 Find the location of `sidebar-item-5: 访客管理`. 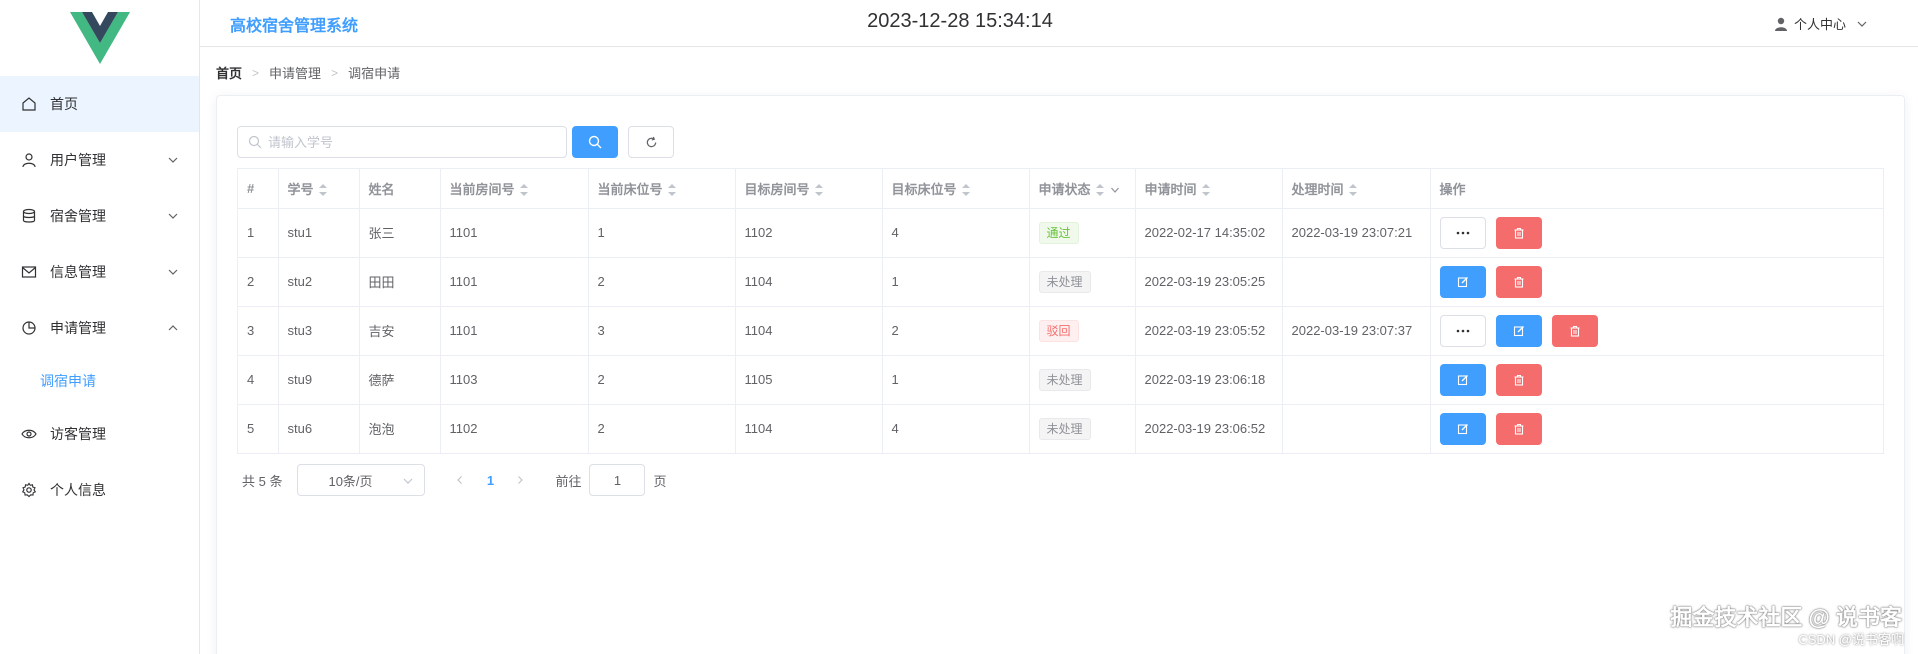

sidebar-item-5: 访客管理 is located at coordinates (99, 434).